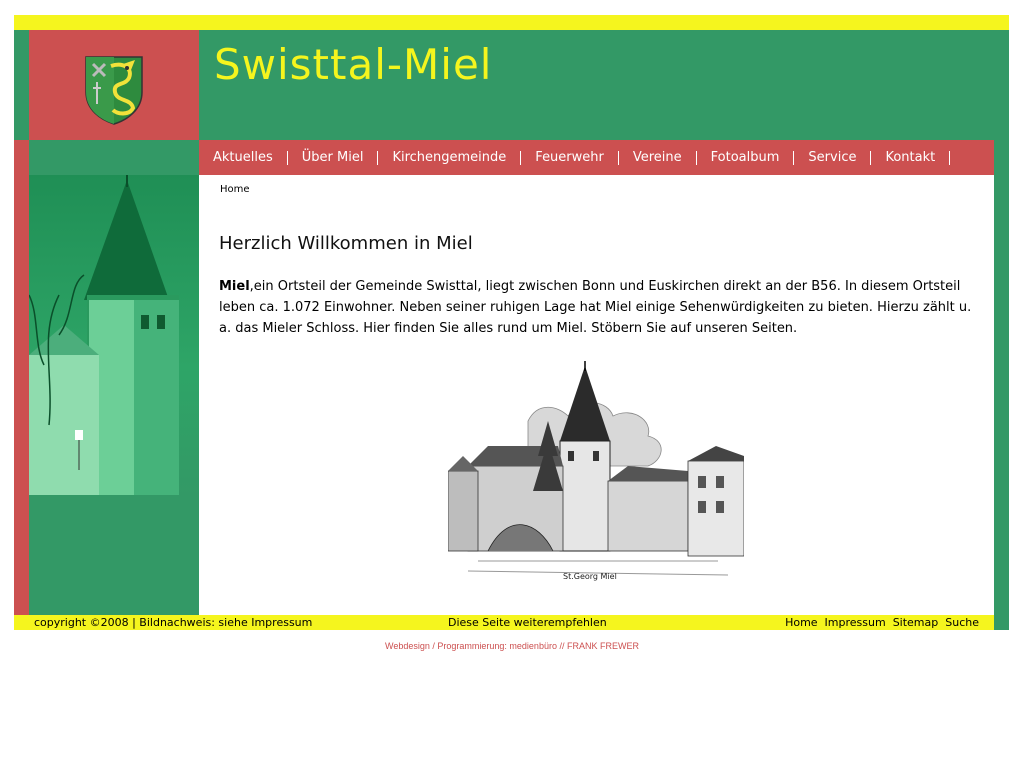  What do you see at coordinates (346, 243) in the screenshot?
I see `page-heading: Herzlich Willkommen in Miel` at bounding box center [346, 243].